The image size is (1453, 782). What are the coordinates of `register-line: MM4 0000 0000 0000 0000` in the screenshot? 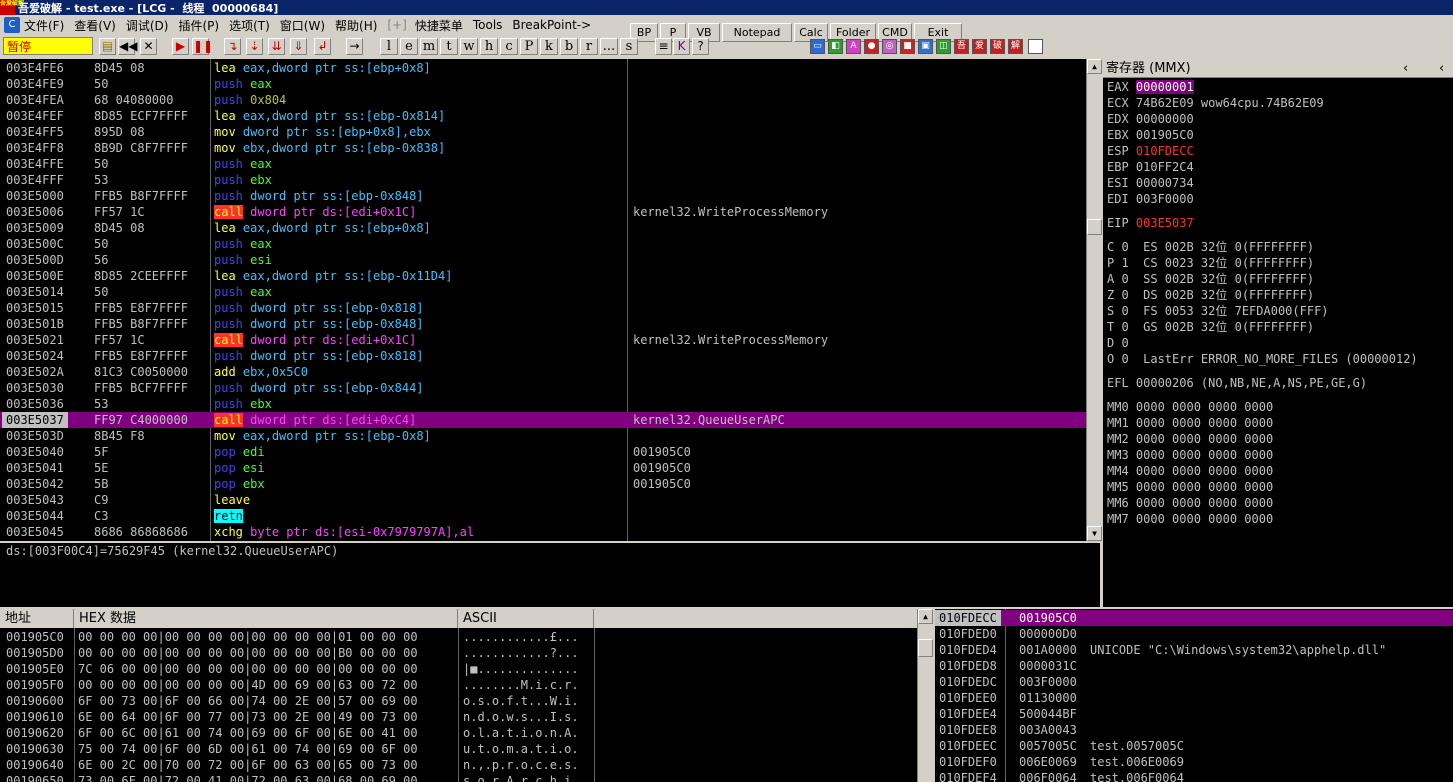 It's located at (1190, 471).